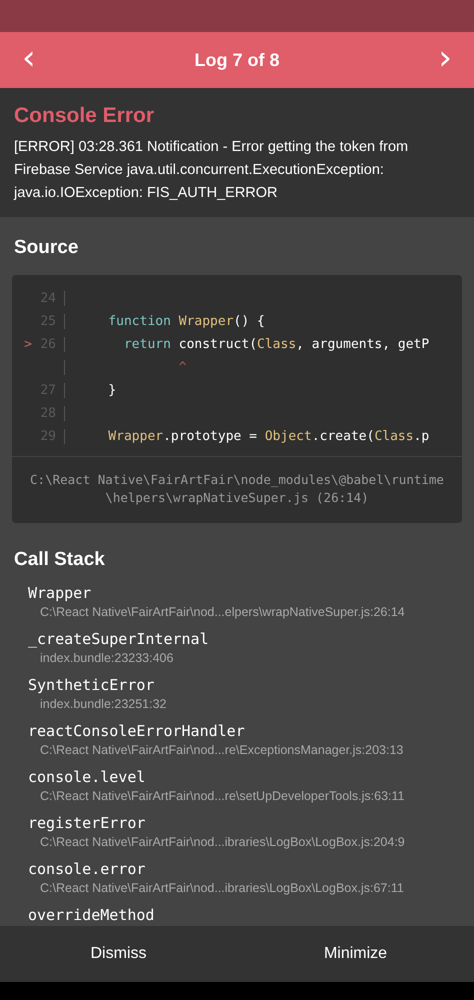 The image size is (474, 1000). Describe the element at coordinates (245, 777) in the screenshot. I see `function-name: console.level` at that location.